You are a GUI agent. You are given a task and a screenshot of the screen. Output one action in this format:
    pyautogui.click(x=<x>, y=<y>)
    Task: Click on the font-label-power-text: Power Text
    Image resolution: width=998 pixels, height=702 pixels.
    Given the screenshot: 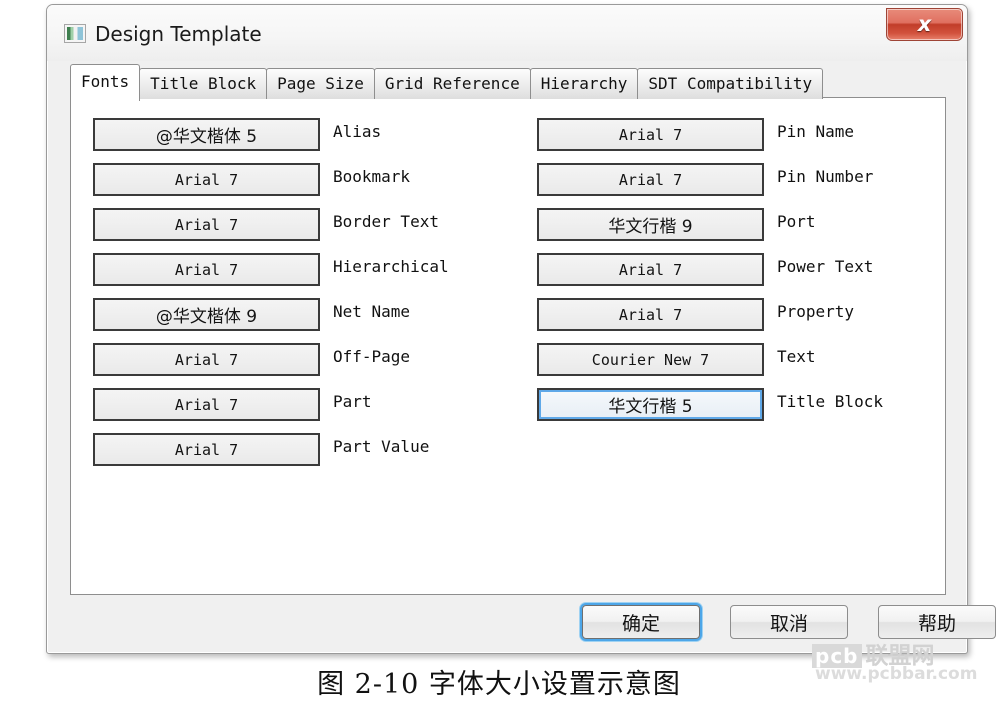 What is the action you would take?
    pyautogui.click(x=825, y=266)
    